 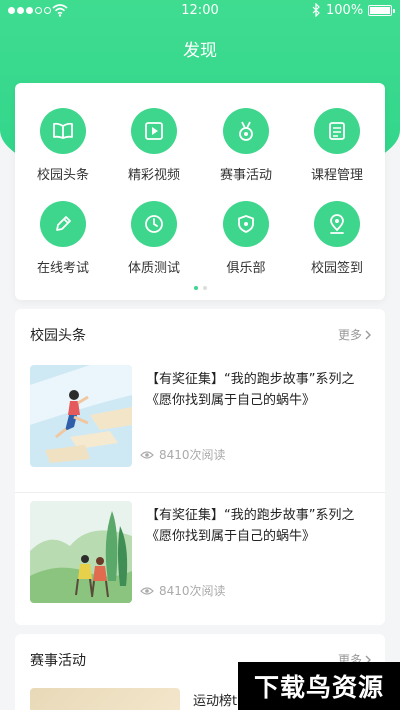 I want to click on document-icon, so click(x=337, y=131).